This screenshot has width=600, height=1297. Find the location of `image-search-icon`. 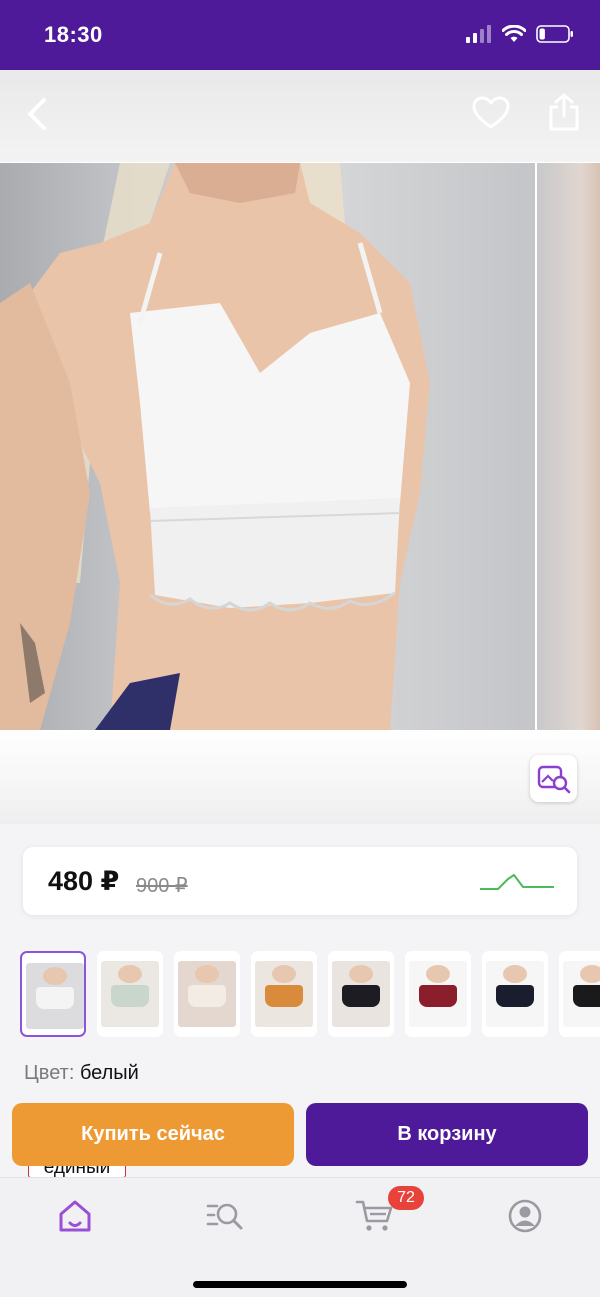

image-search-icon is located at coordinates (553, 779).